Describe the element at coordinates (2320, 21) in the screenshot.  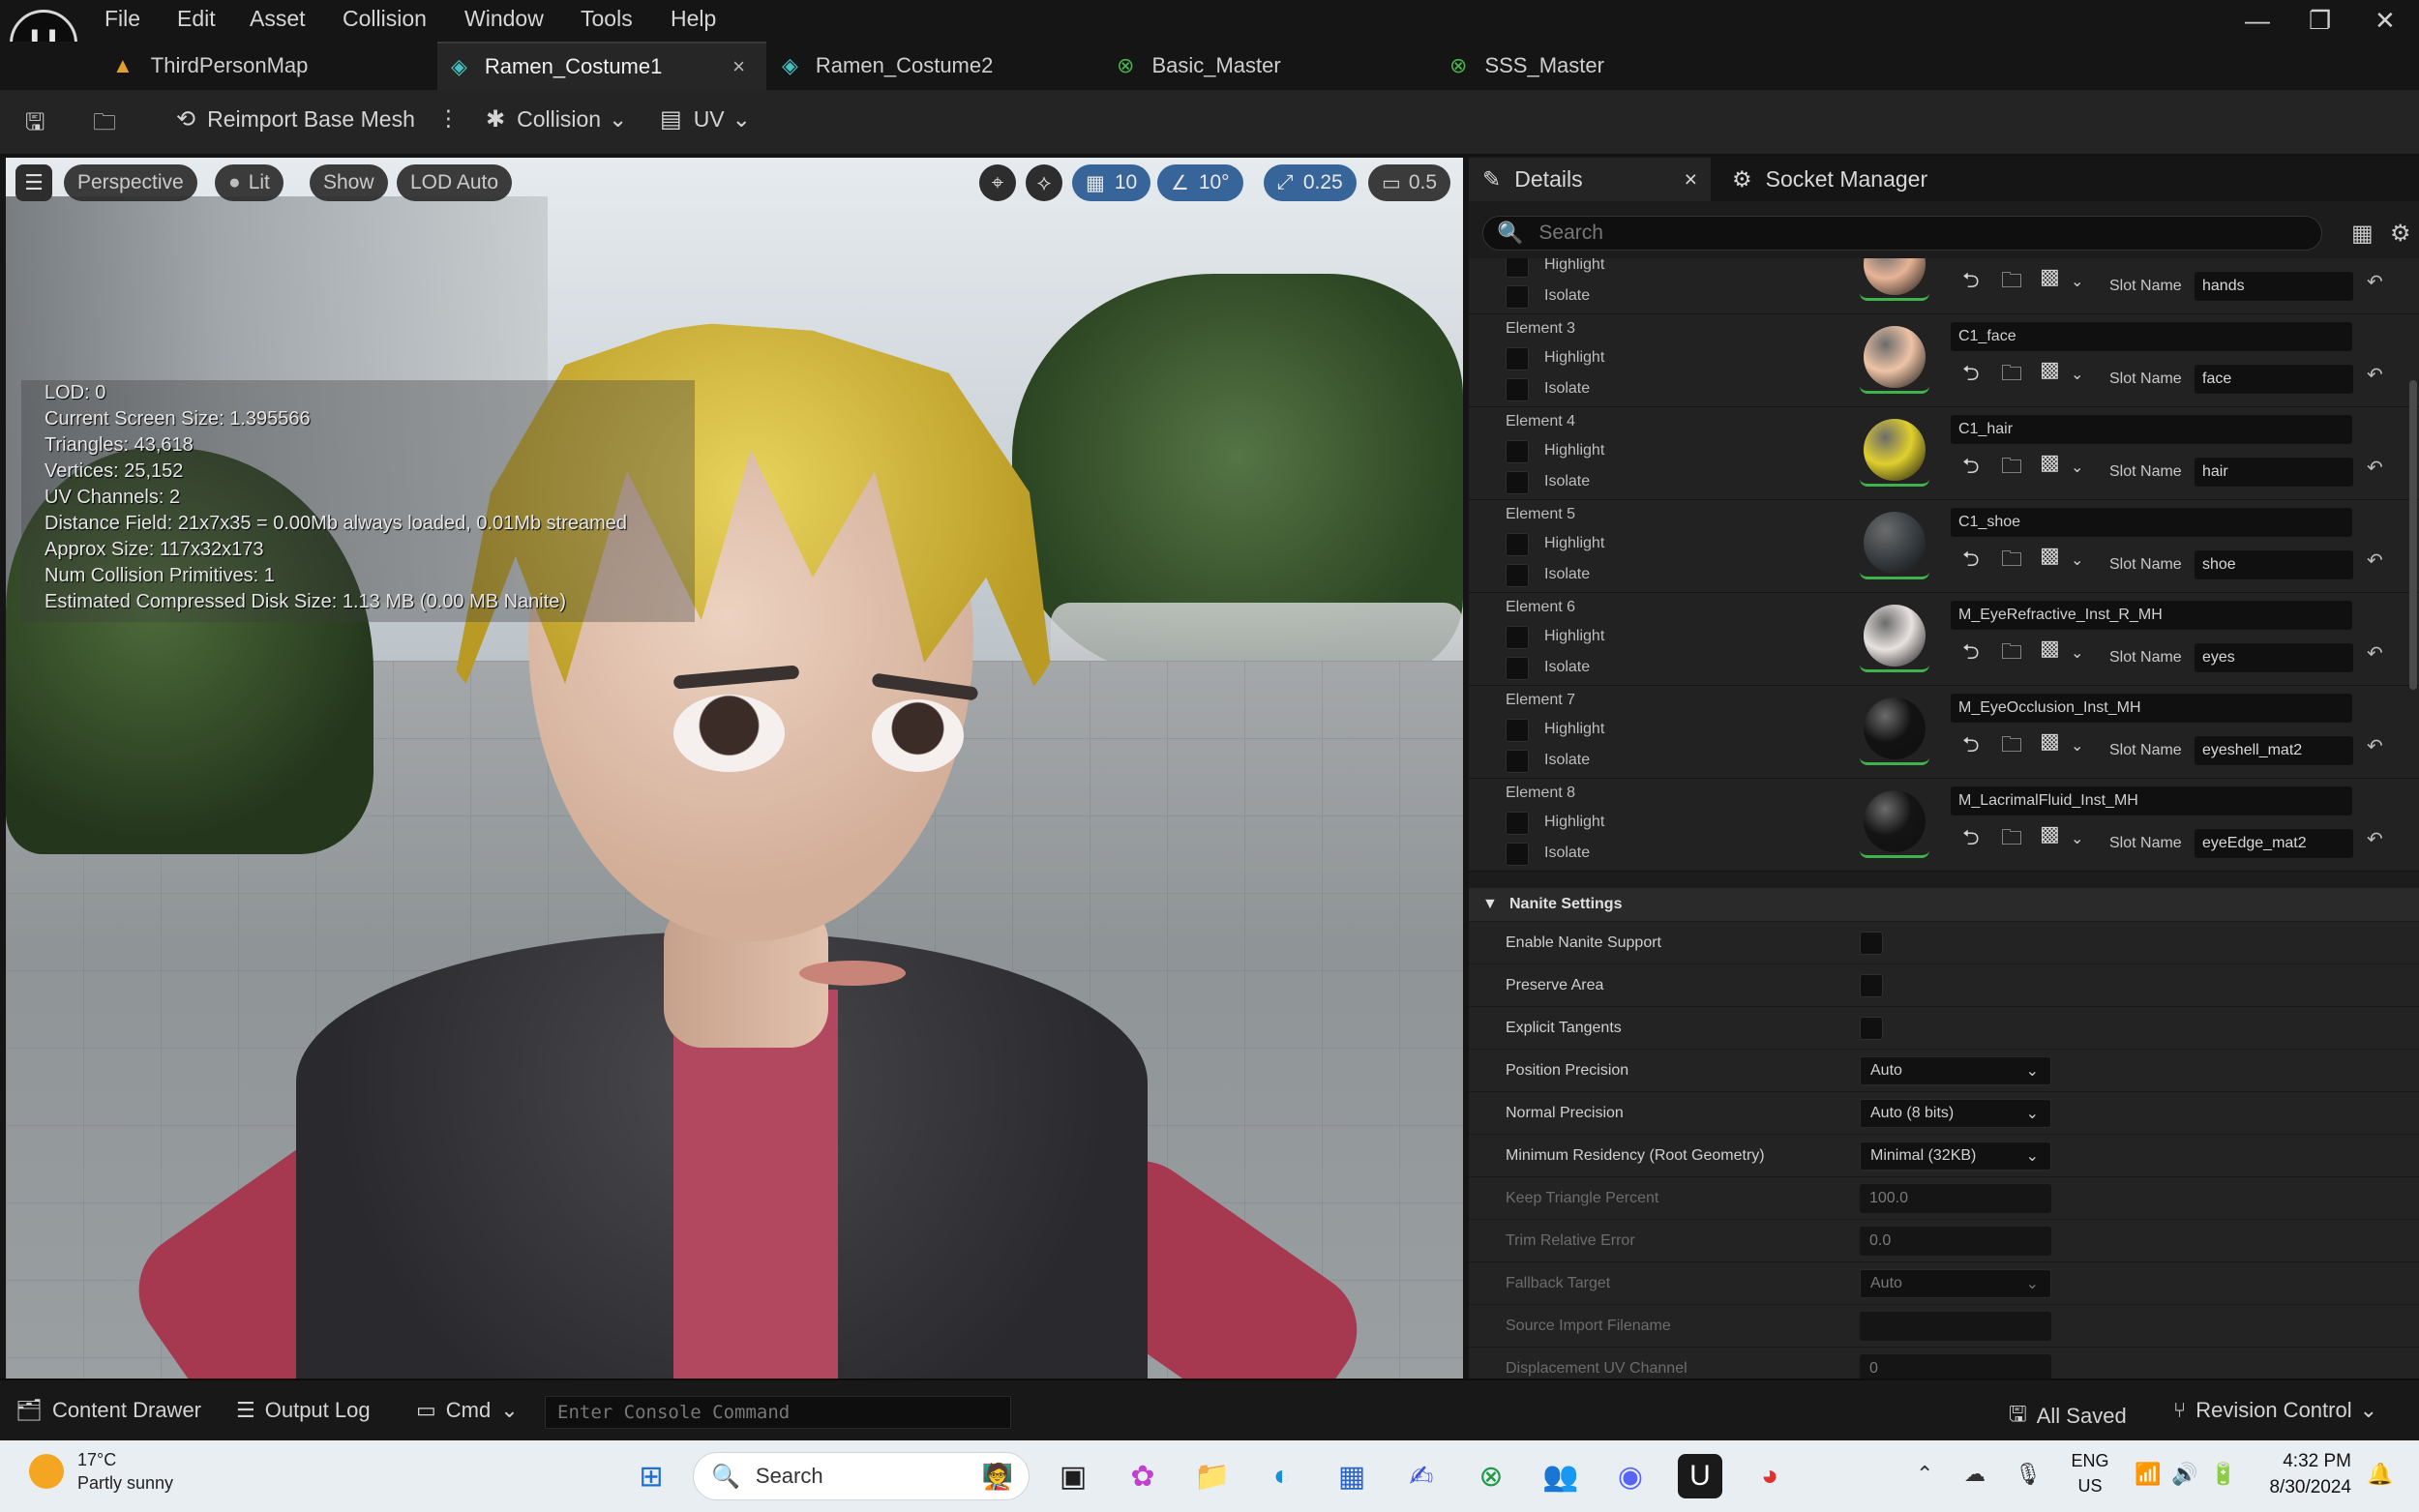
I see `restore-icon: ❐` at that location.